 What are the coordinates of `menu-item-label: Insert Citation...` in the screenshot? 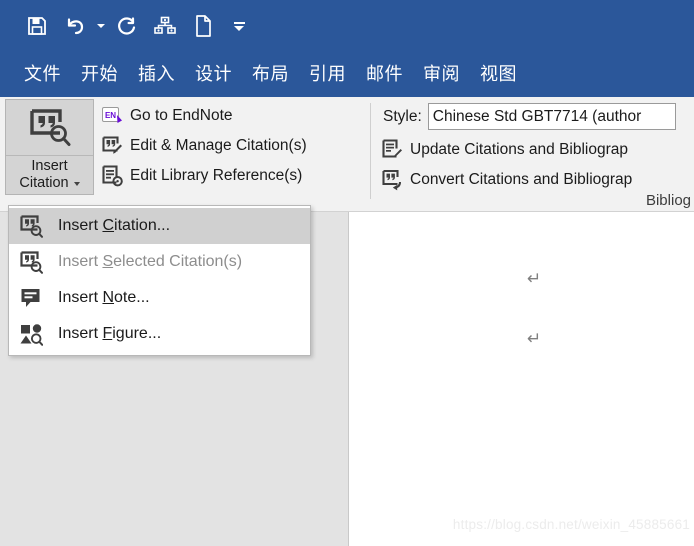 It's located at (114, 225).